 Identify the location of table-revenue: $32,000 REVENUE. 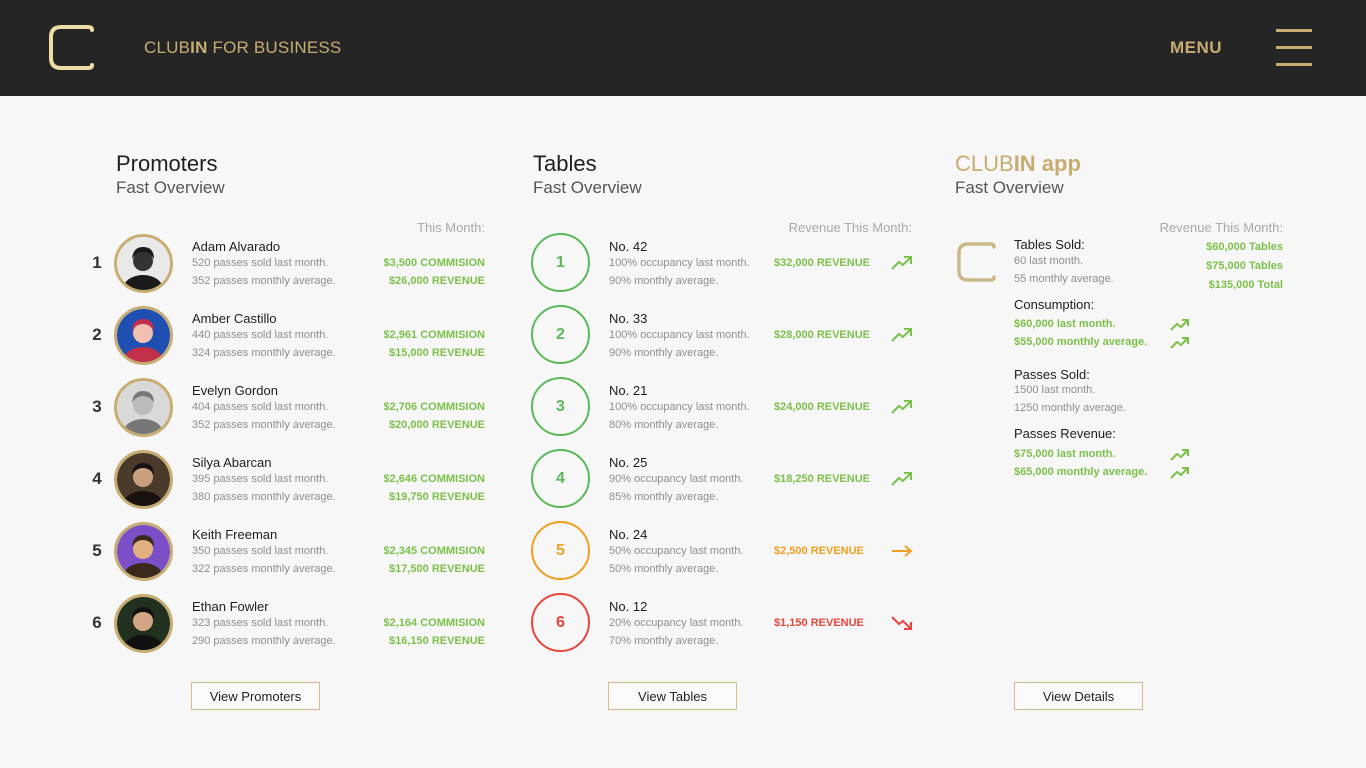
(822, 263).